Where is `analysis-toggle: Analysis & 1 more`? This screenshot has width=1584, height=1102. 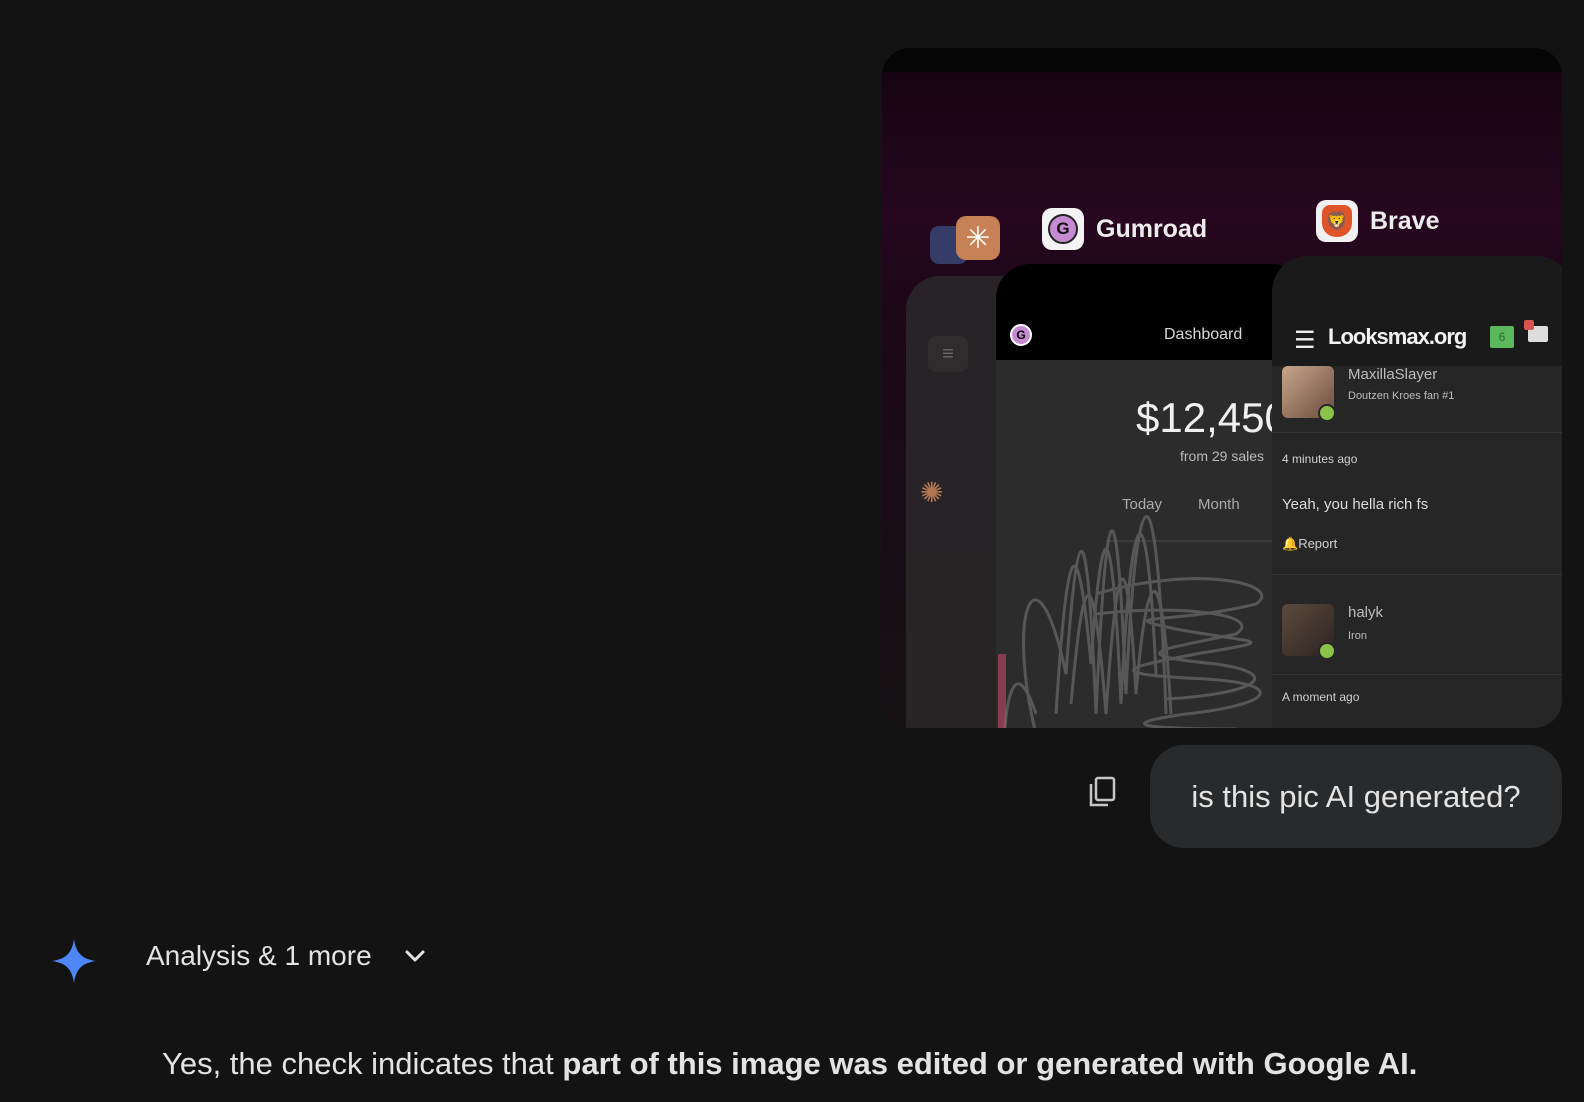 analysis-toggle: Analysis & 1 more is located at coordinates (285, 956).